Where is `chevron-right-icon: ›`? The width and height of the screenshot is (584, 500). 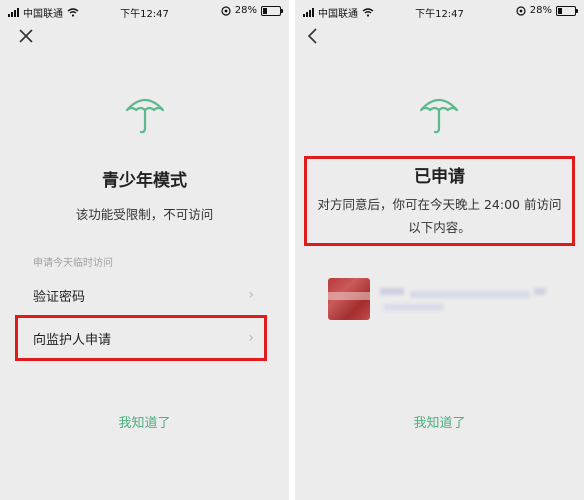 chevron-right-icon: › is located at coordinates (251, 295).